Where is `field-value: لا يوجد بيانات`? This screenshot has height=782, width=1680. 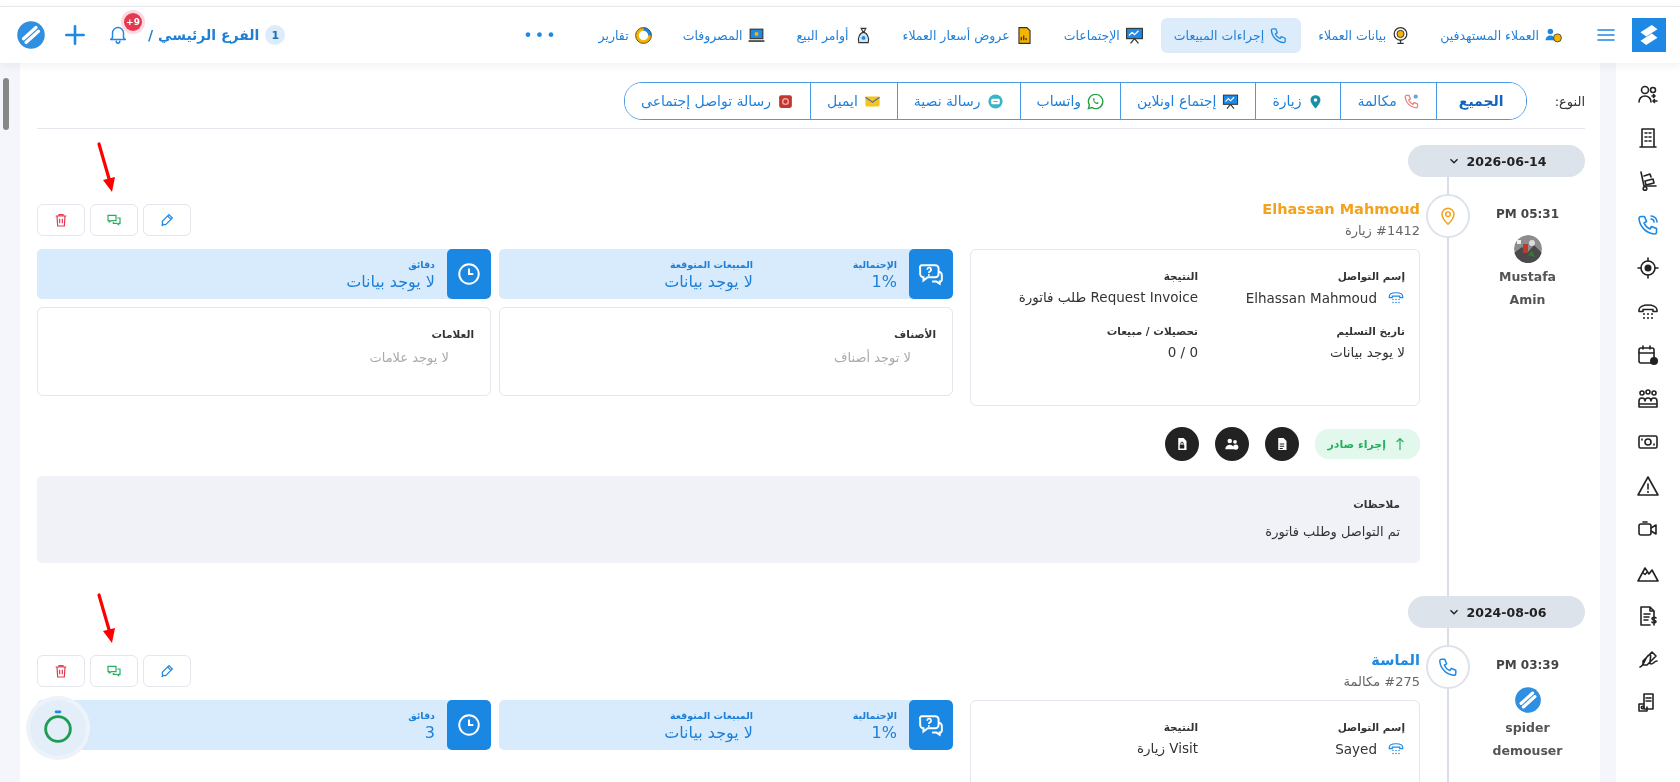 field-value: لا يوجد بيانات is located at coordinates (1367, 352).